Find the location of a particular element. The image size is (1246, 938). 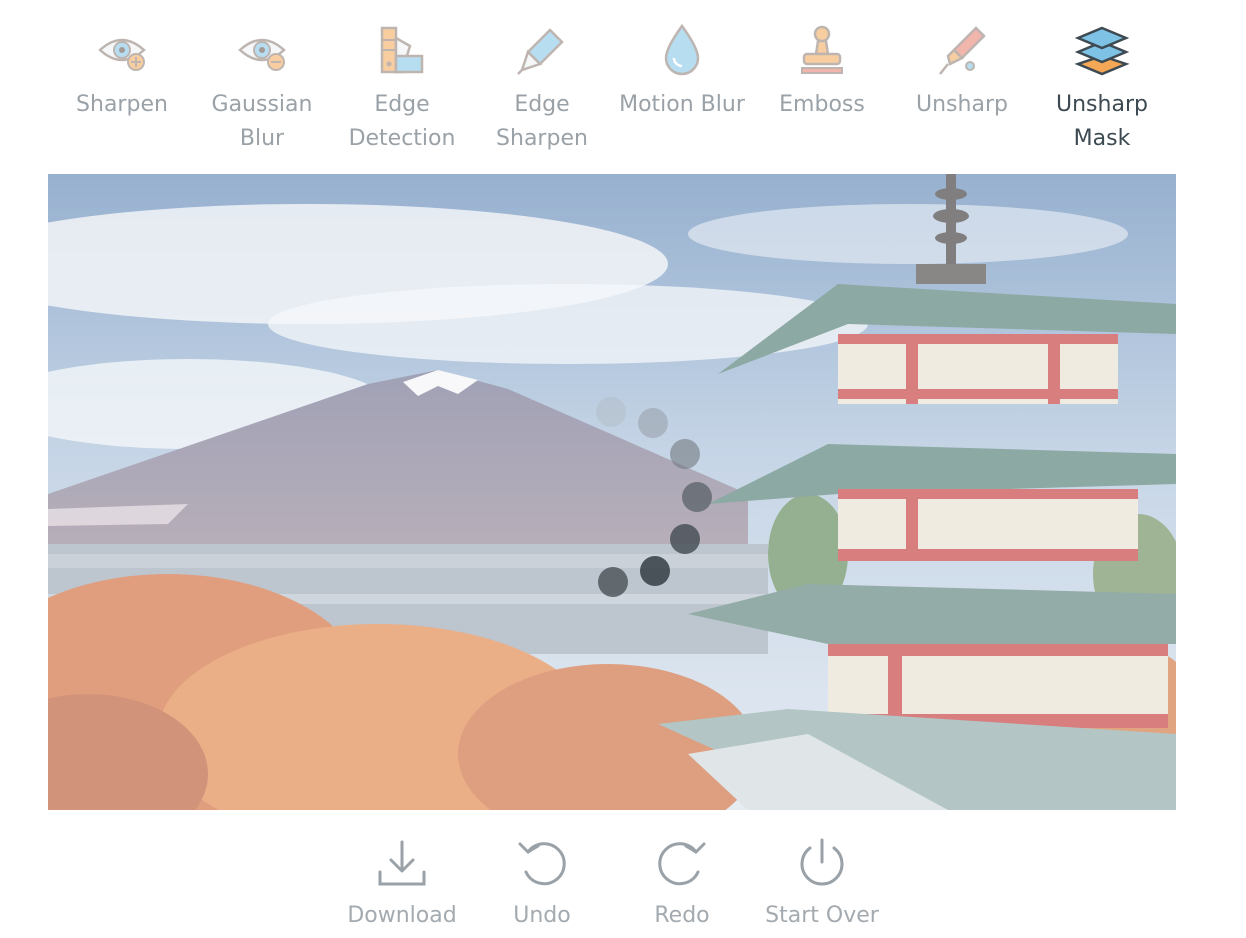

filter-label: Edge Sharpen is located at coordinates (542, 121).